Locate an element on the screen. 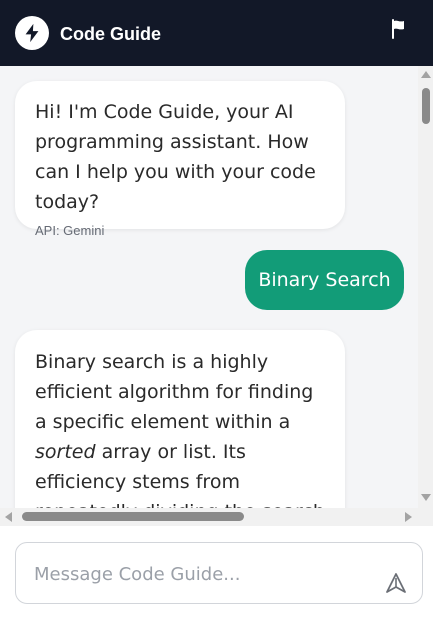 This screenshot has width=433, height=618. bolt-icon is located at coordinates (32, 33).